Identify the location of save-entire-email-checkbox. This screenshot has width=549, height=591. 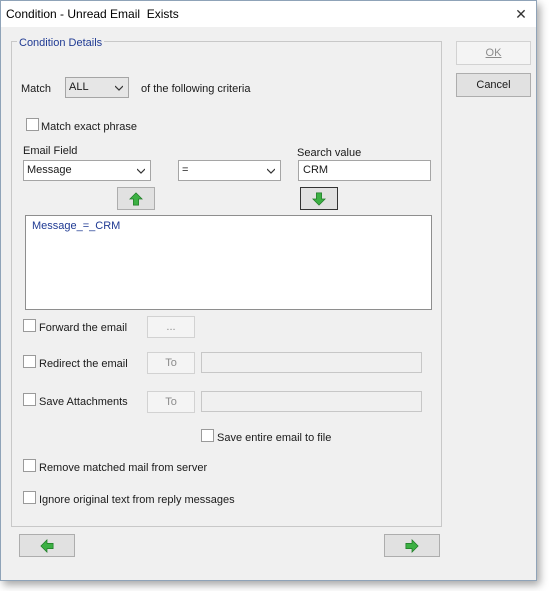
(207, 435).